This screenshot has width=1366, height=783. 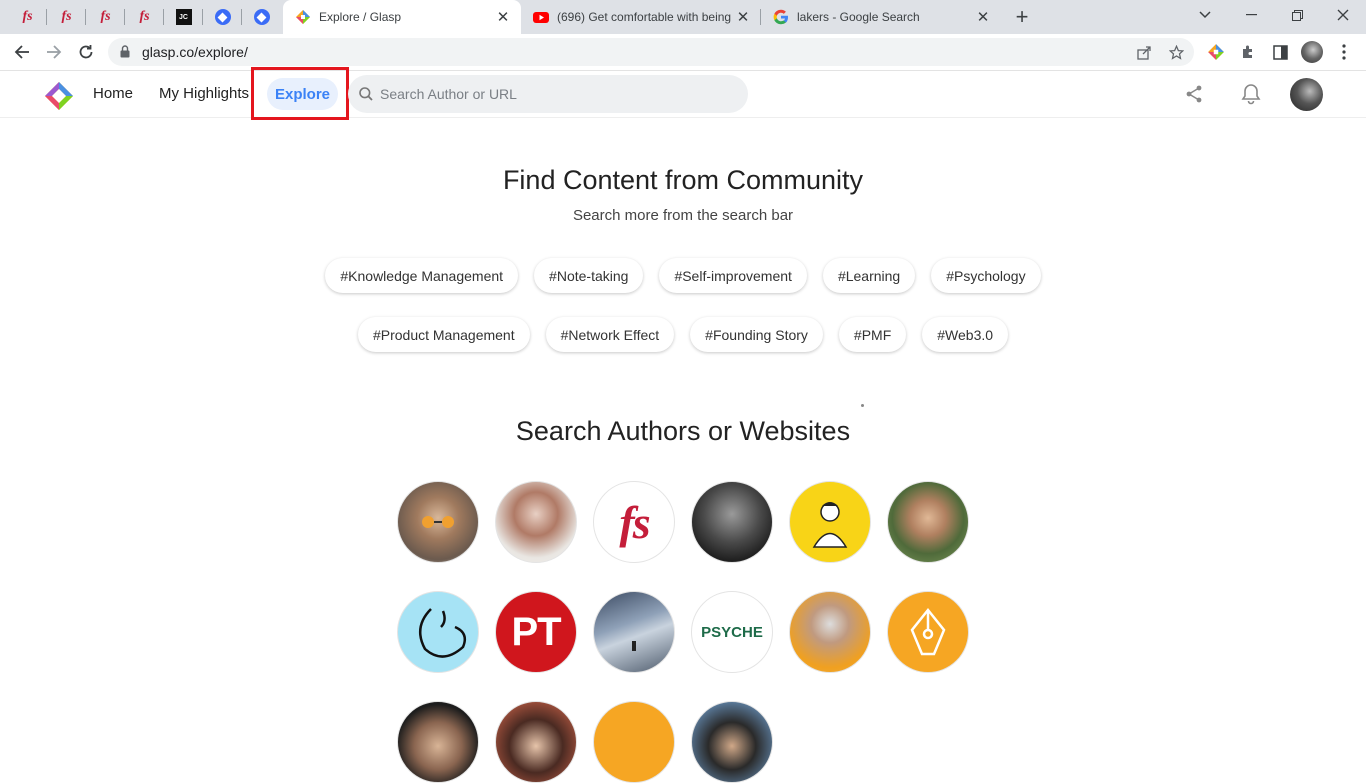 What do you see at coordinates (869, 275) in the screenshot?
I see `tag-chip: #Learning` at bounding box center [869, 275].